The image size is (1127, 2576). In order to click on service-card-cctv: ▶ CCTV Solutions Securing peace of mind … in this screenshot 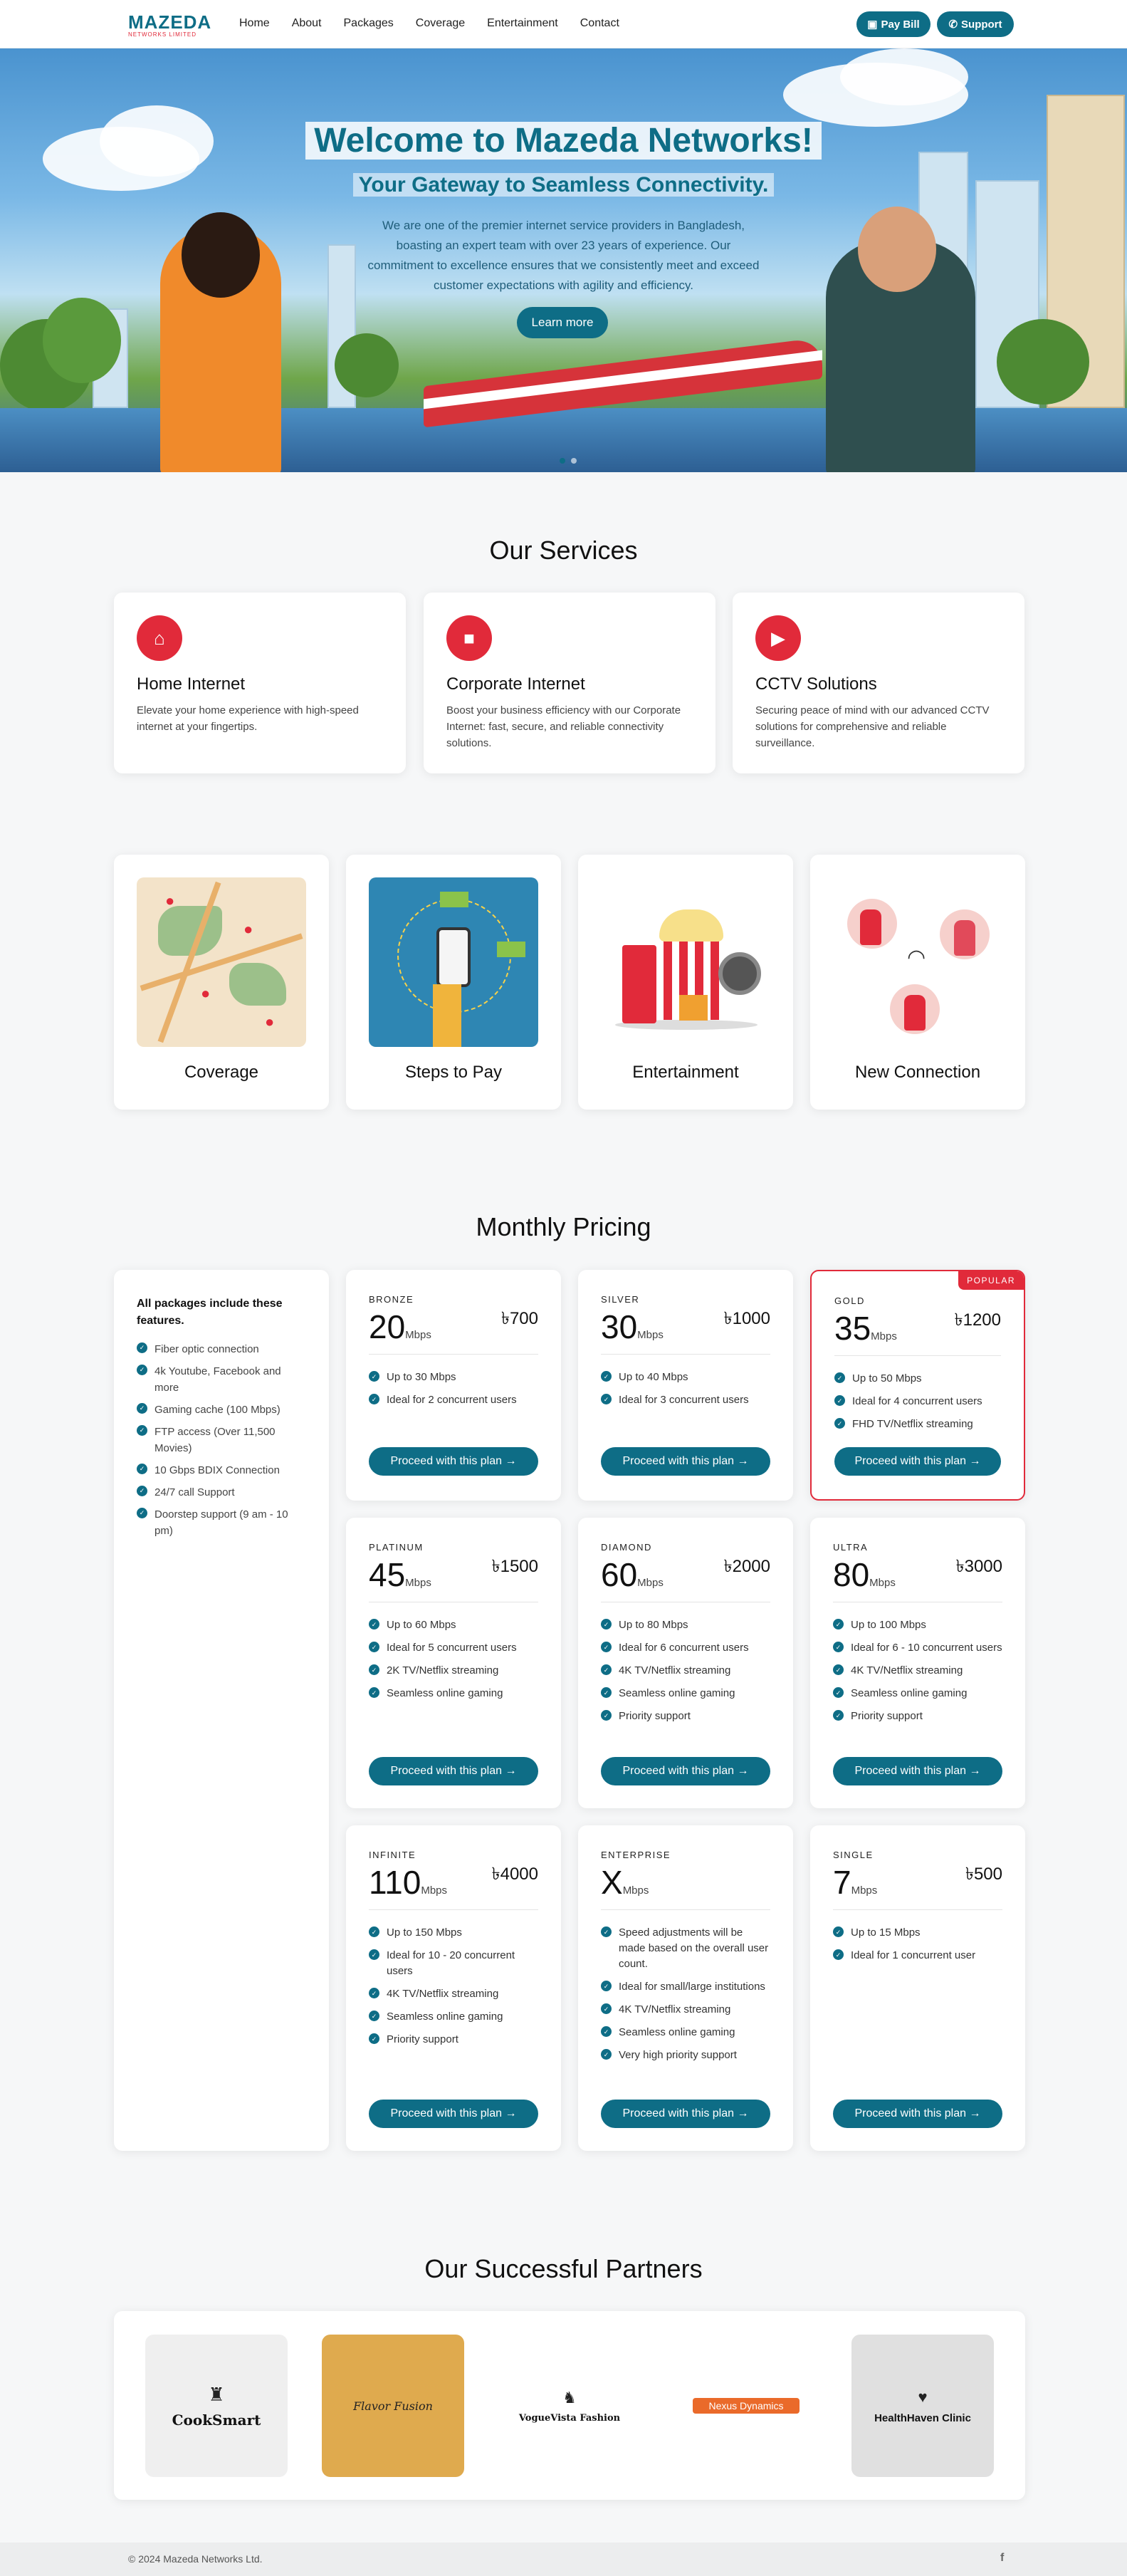, I will do `click(878, 683)`.